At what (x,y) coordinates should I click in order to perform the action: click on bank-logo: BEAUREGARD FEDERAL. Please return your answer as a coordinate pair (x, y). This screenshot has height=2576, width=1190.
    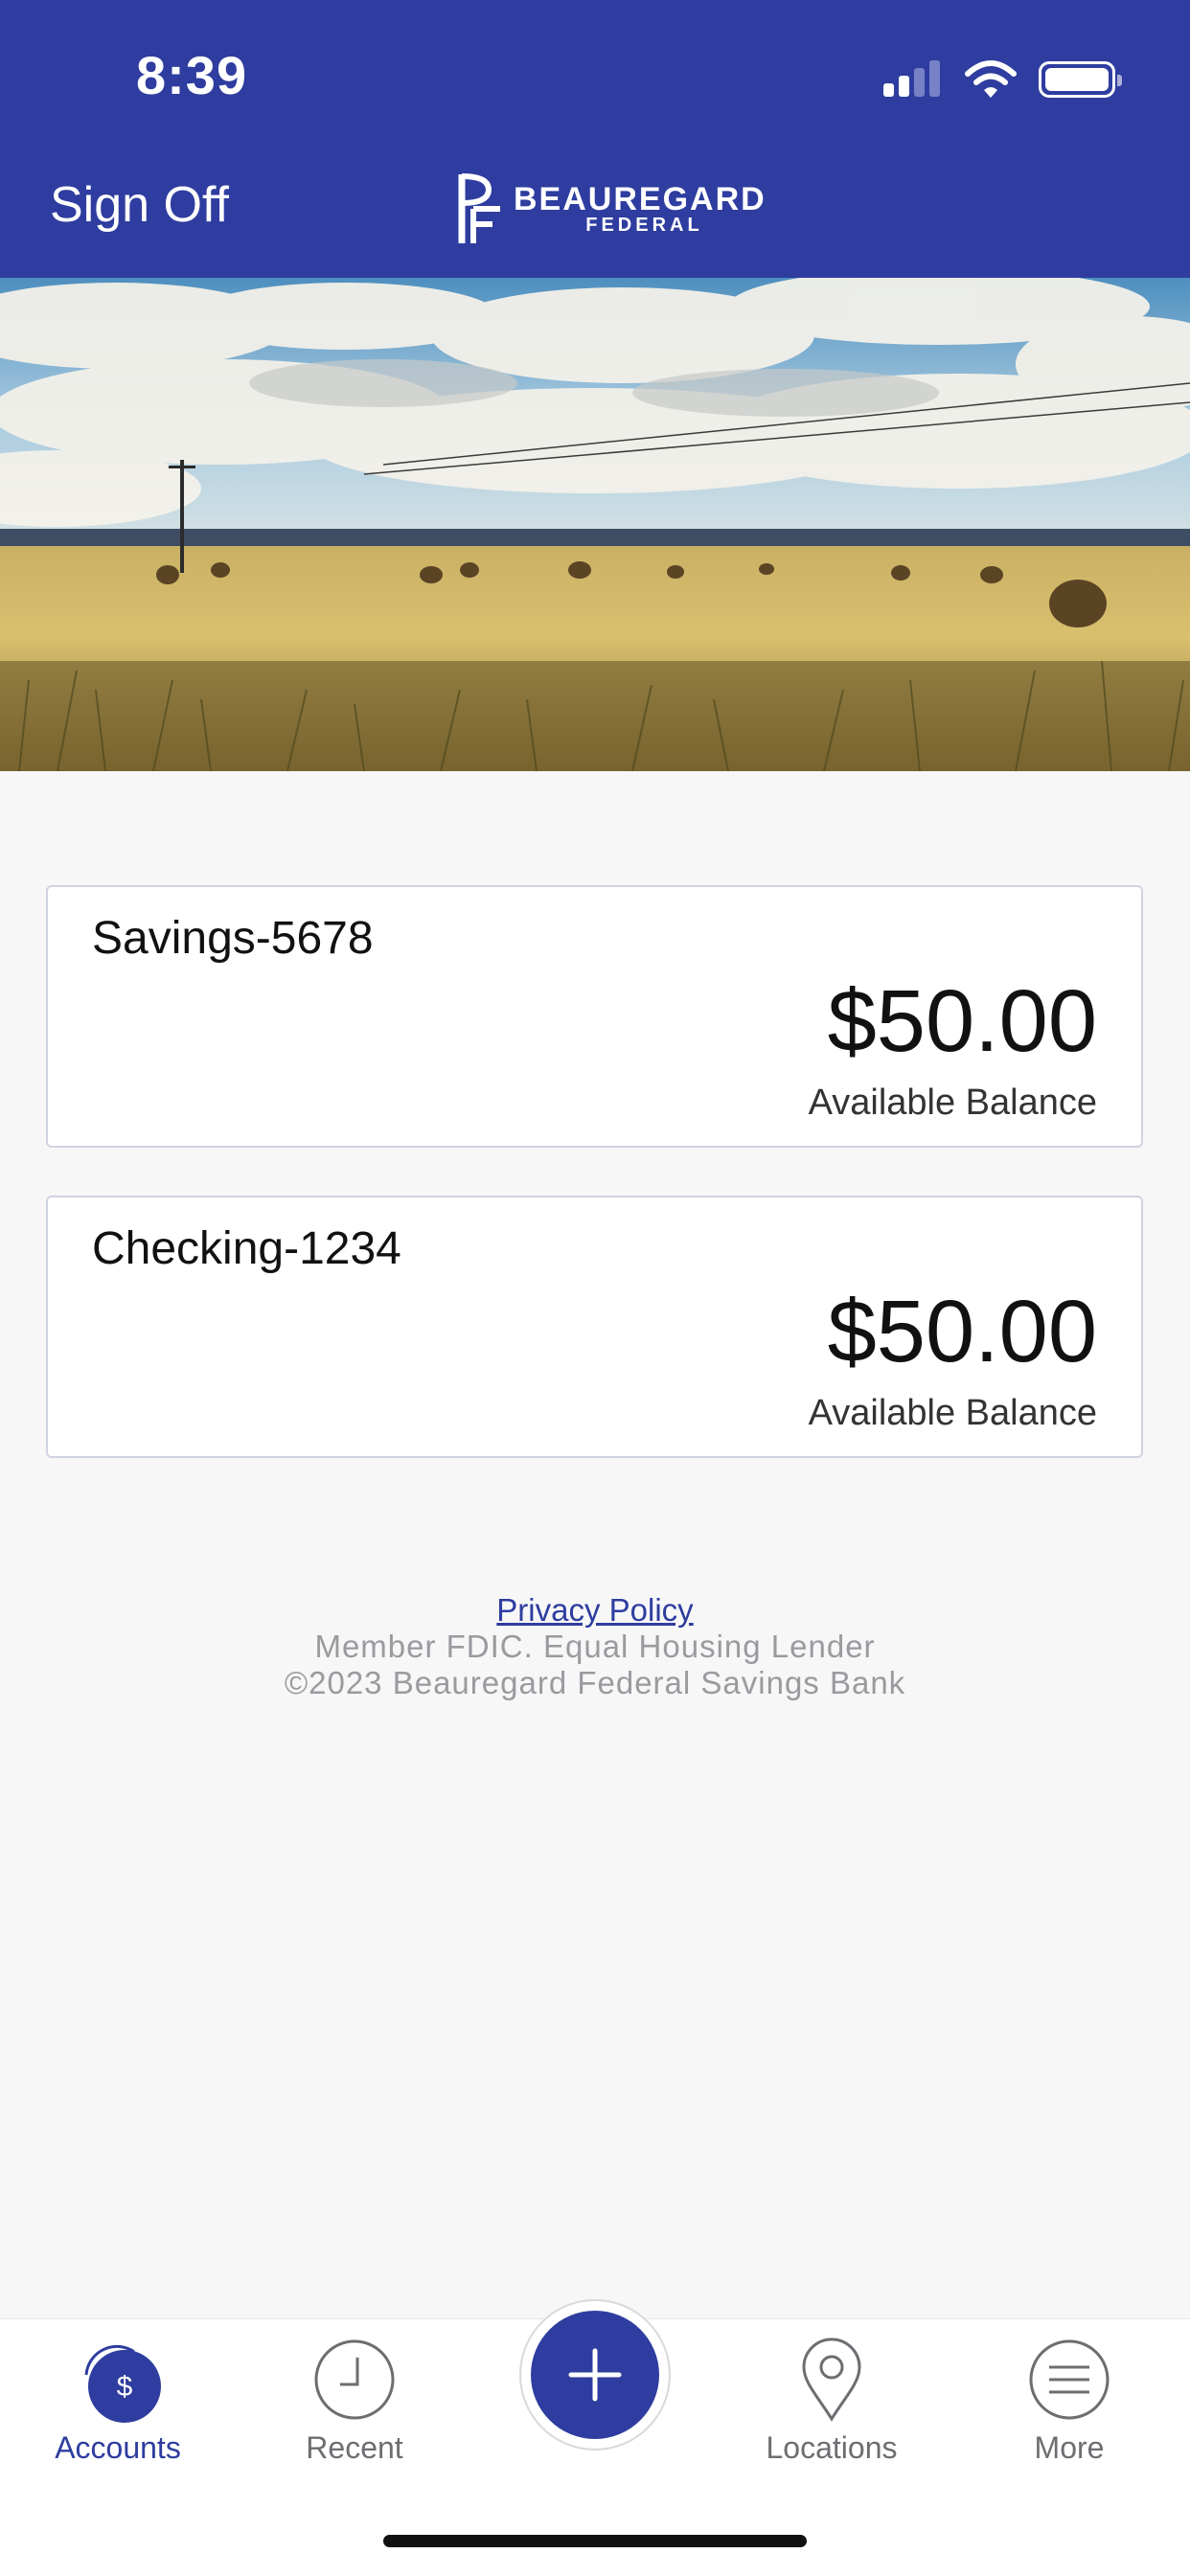
    Looking at the image, I should click on (611, 209).